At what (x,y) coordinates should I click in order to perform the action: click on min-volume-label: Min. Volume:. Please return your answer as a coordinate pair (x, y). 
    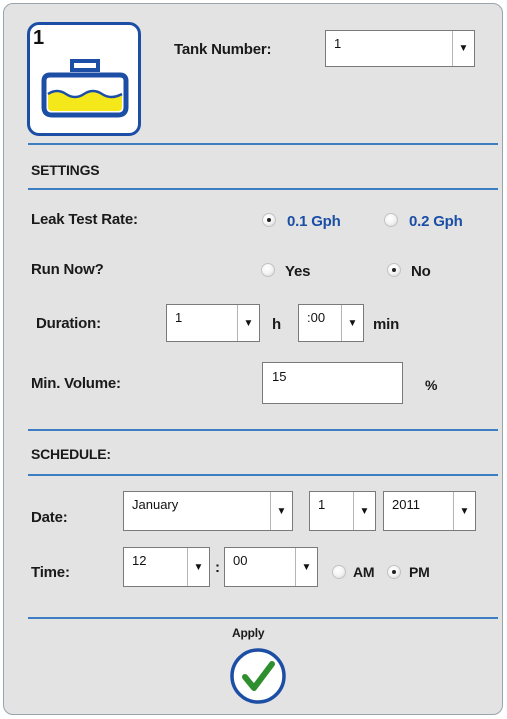
    Looking at the image, I should click on (76, 383).